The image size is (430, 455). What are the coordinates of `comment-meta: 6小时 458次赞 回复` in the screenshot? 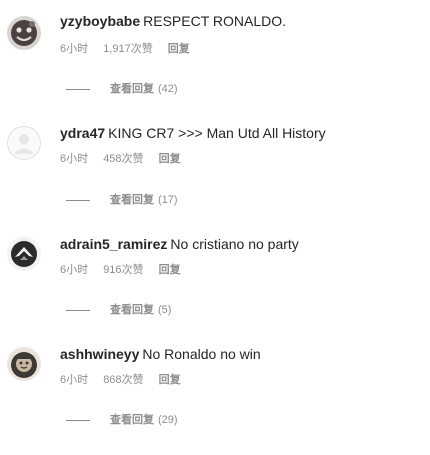 It's located at (126, 159).